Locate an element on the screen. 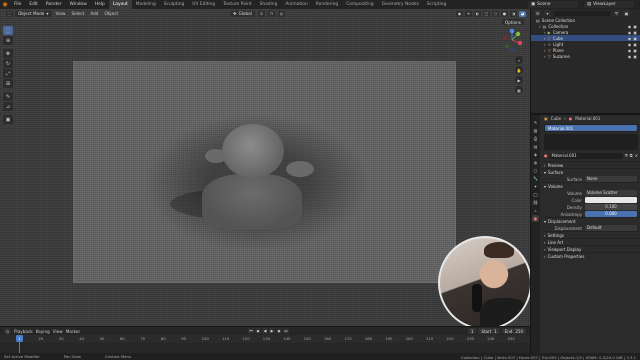  section-line-art: › Line Art is located at coordinates (590, 241).